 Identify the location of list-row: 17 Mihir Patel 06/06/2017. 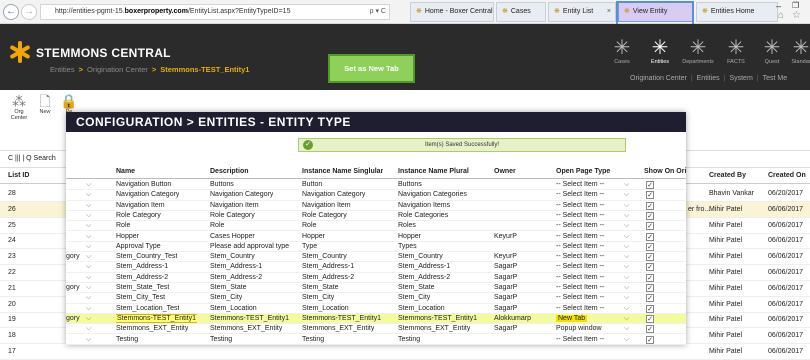
(405, 352).